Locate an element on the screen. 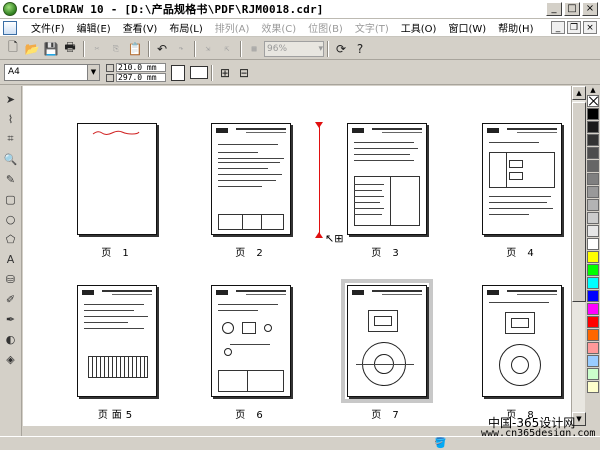 This screenshot has height=450, width=600. paper-width-field: 210.0 mm is located at coordinates (141, 67).